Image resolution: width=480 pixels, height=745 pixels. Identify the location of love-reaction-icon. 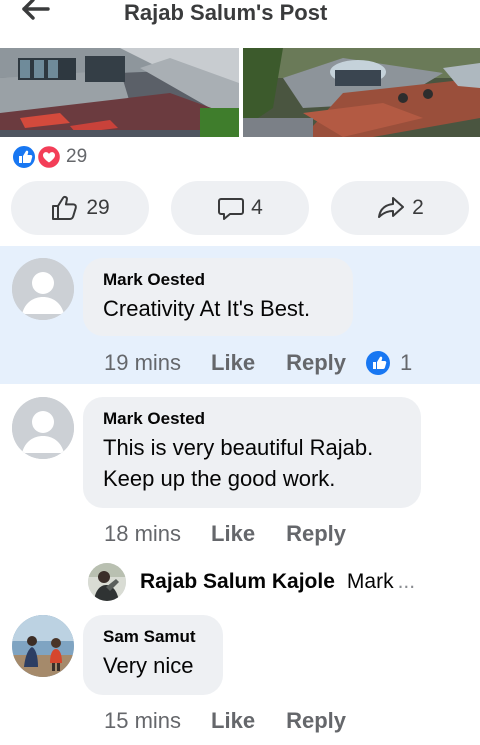
(49, 157).